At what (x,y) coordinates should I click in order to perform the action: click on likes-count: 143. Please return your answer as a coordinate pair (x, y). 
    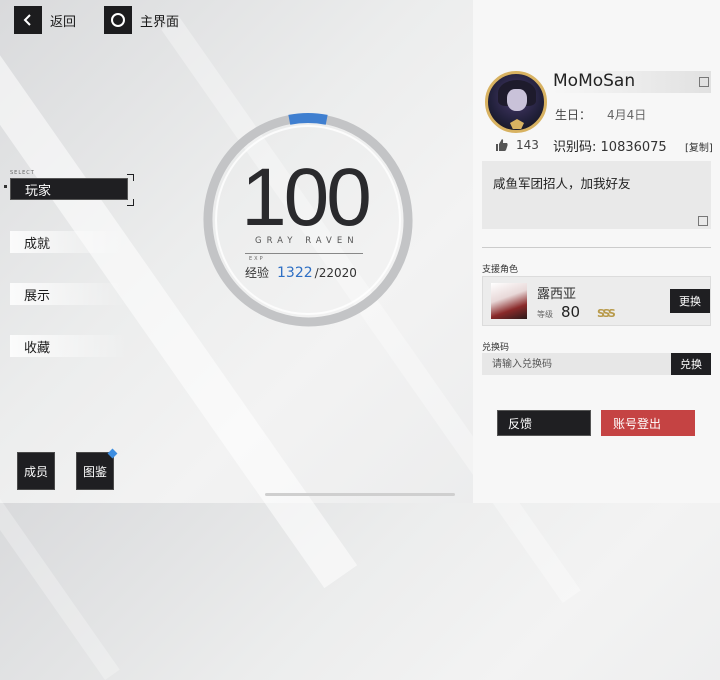
    Looking at the image, I should click on (527, 145).